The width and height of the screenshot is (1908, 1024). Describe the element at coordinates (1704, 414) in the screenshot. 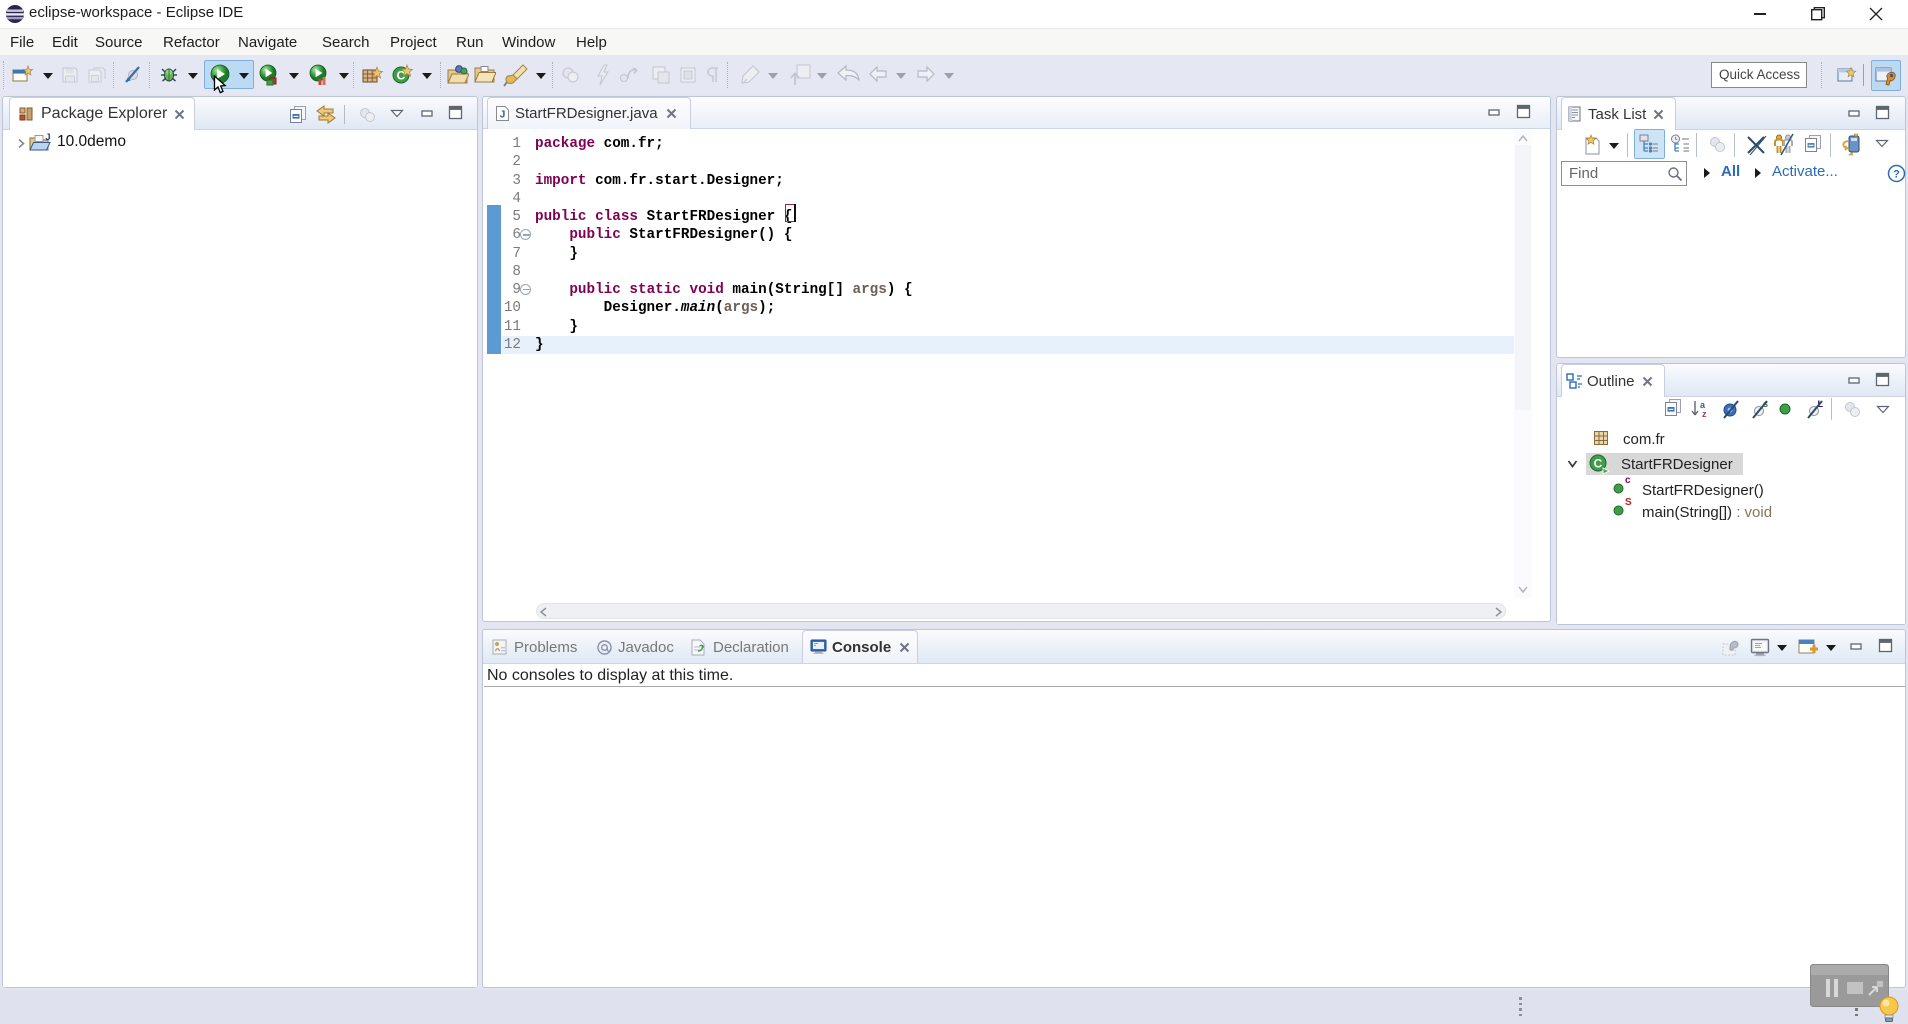

I see `svg-text: z` at that location.